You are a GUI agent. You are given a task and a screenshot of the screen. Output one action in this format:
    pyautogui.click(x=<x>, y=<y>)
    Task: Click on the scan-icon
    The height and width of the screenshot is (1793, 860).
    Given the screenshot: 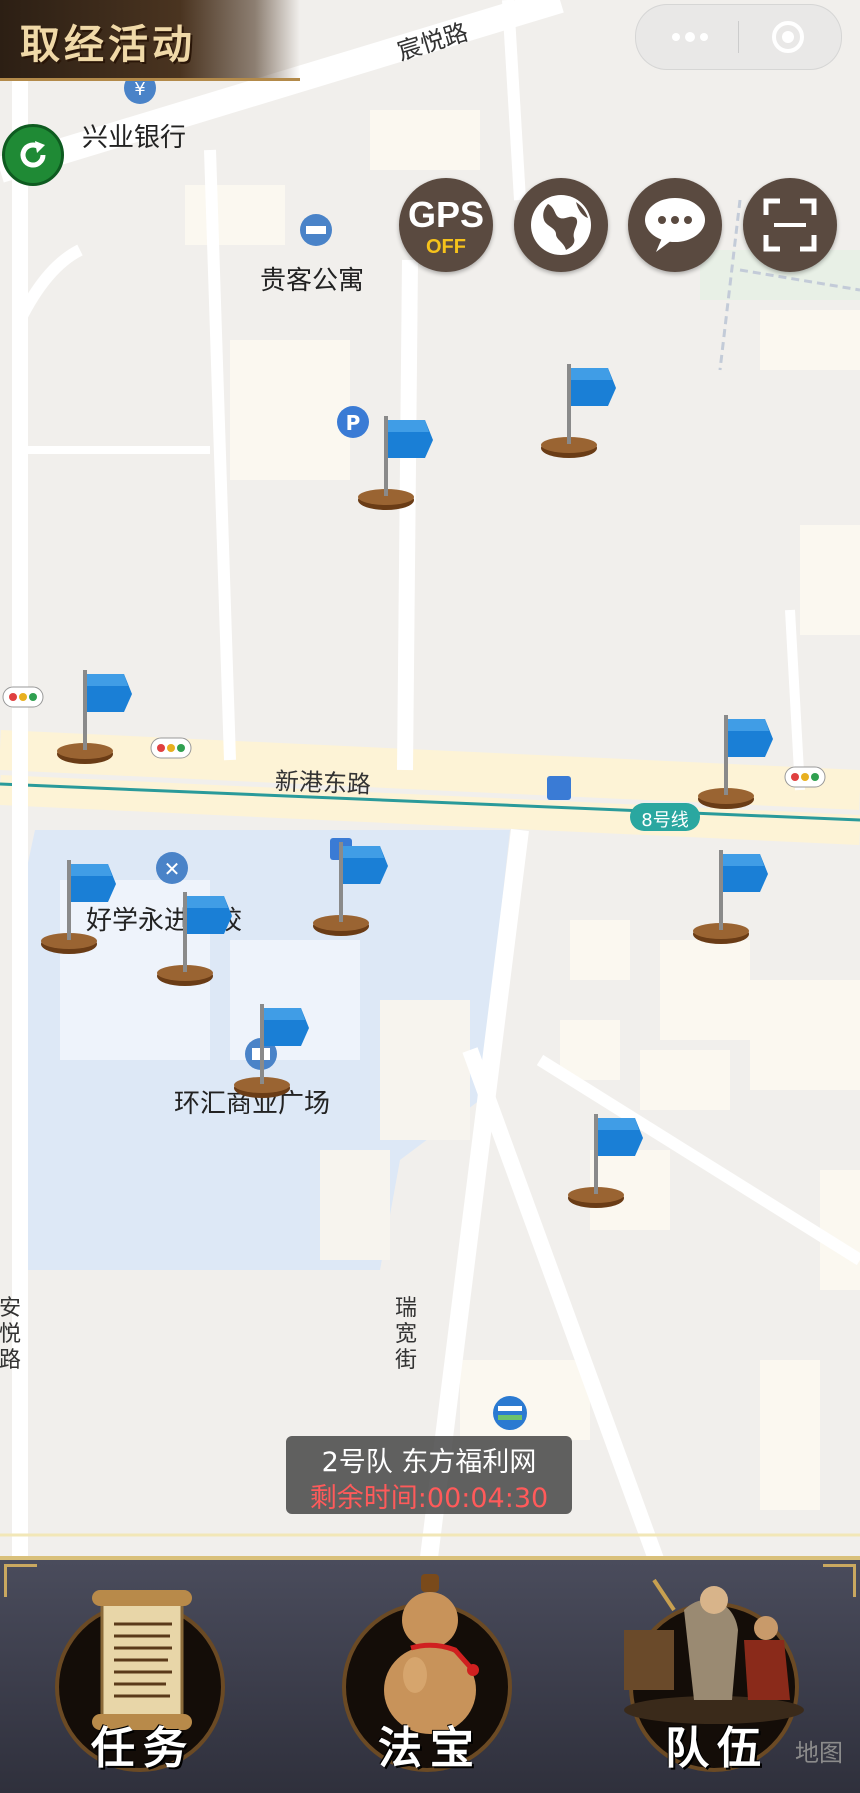 What is the action you would take?
    pyautogui.click(x=790, y=225)
    